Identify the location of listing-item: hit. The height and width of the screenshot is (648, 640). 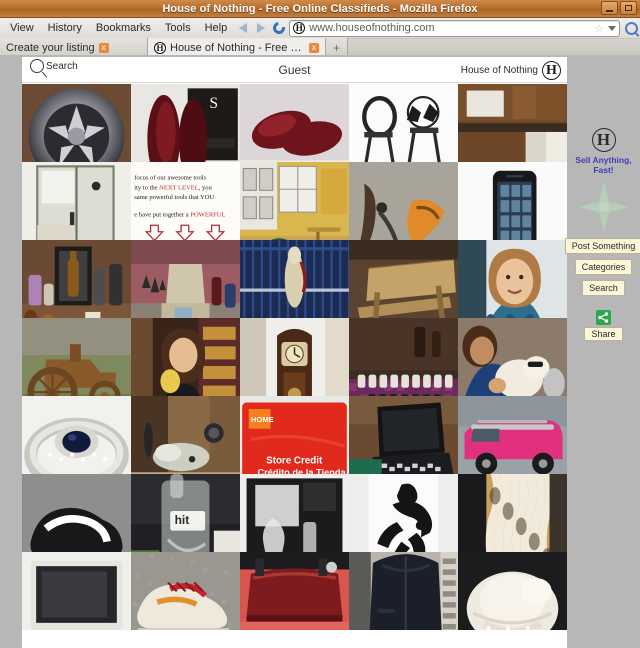
(185, 513).